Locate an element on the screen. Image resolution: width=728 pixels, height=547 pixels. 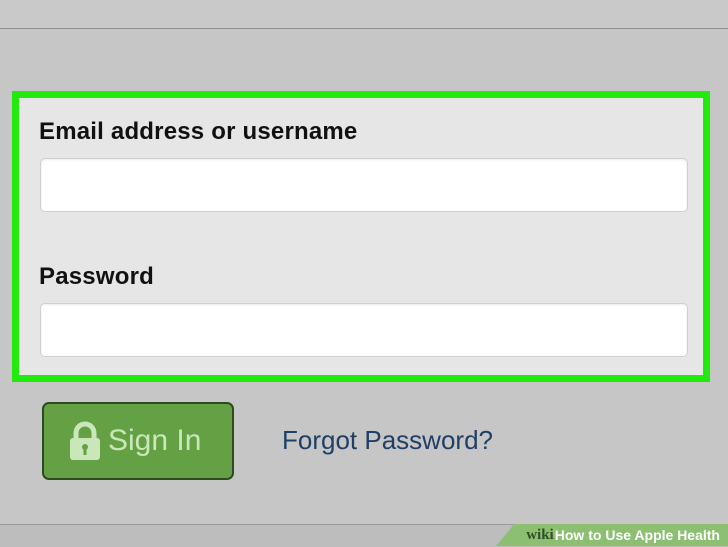
sign-in-button: Sign In is located at coordinates (138, 441).